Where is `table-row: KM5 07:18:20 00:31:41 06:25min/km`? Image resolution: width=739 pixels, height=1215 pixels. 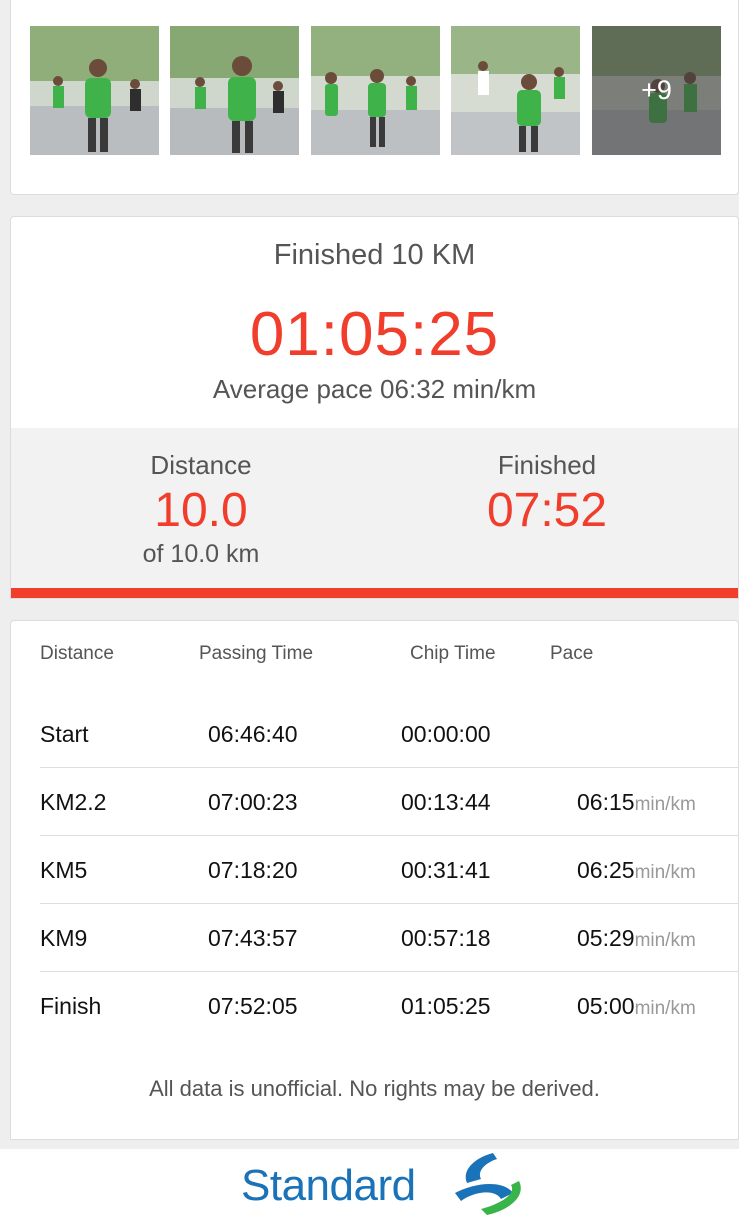
table-row: KM5 07:18:20 00:31:41 06:25min/km is located at coordinates (389, 870).